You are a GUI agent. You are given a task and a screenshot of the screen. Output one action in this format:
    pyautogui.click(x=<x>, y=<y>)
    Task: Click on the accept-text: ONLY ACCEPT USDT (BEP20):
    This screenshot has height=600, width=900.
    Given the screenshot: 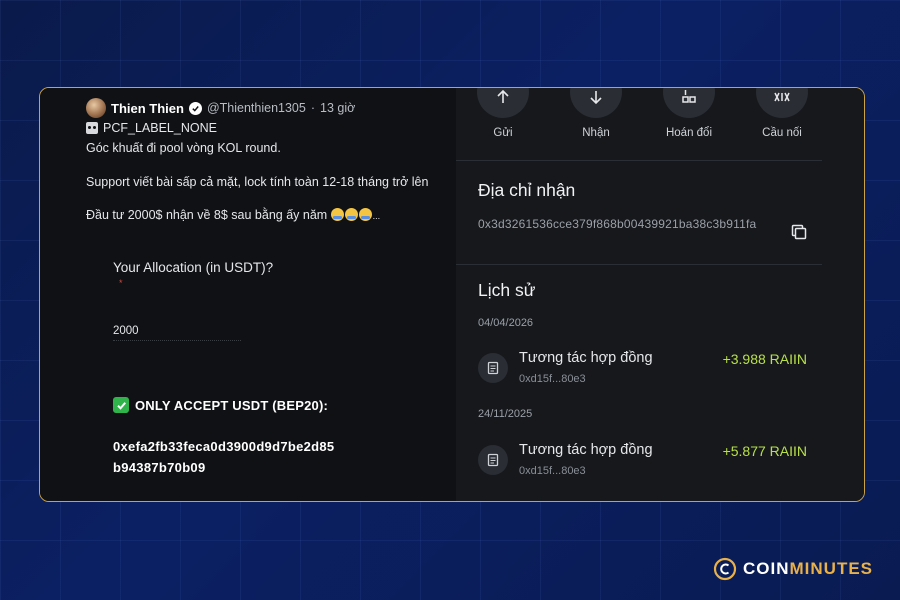 What is the action you would take?
    pyautogui.click(x=232, y=405)
    